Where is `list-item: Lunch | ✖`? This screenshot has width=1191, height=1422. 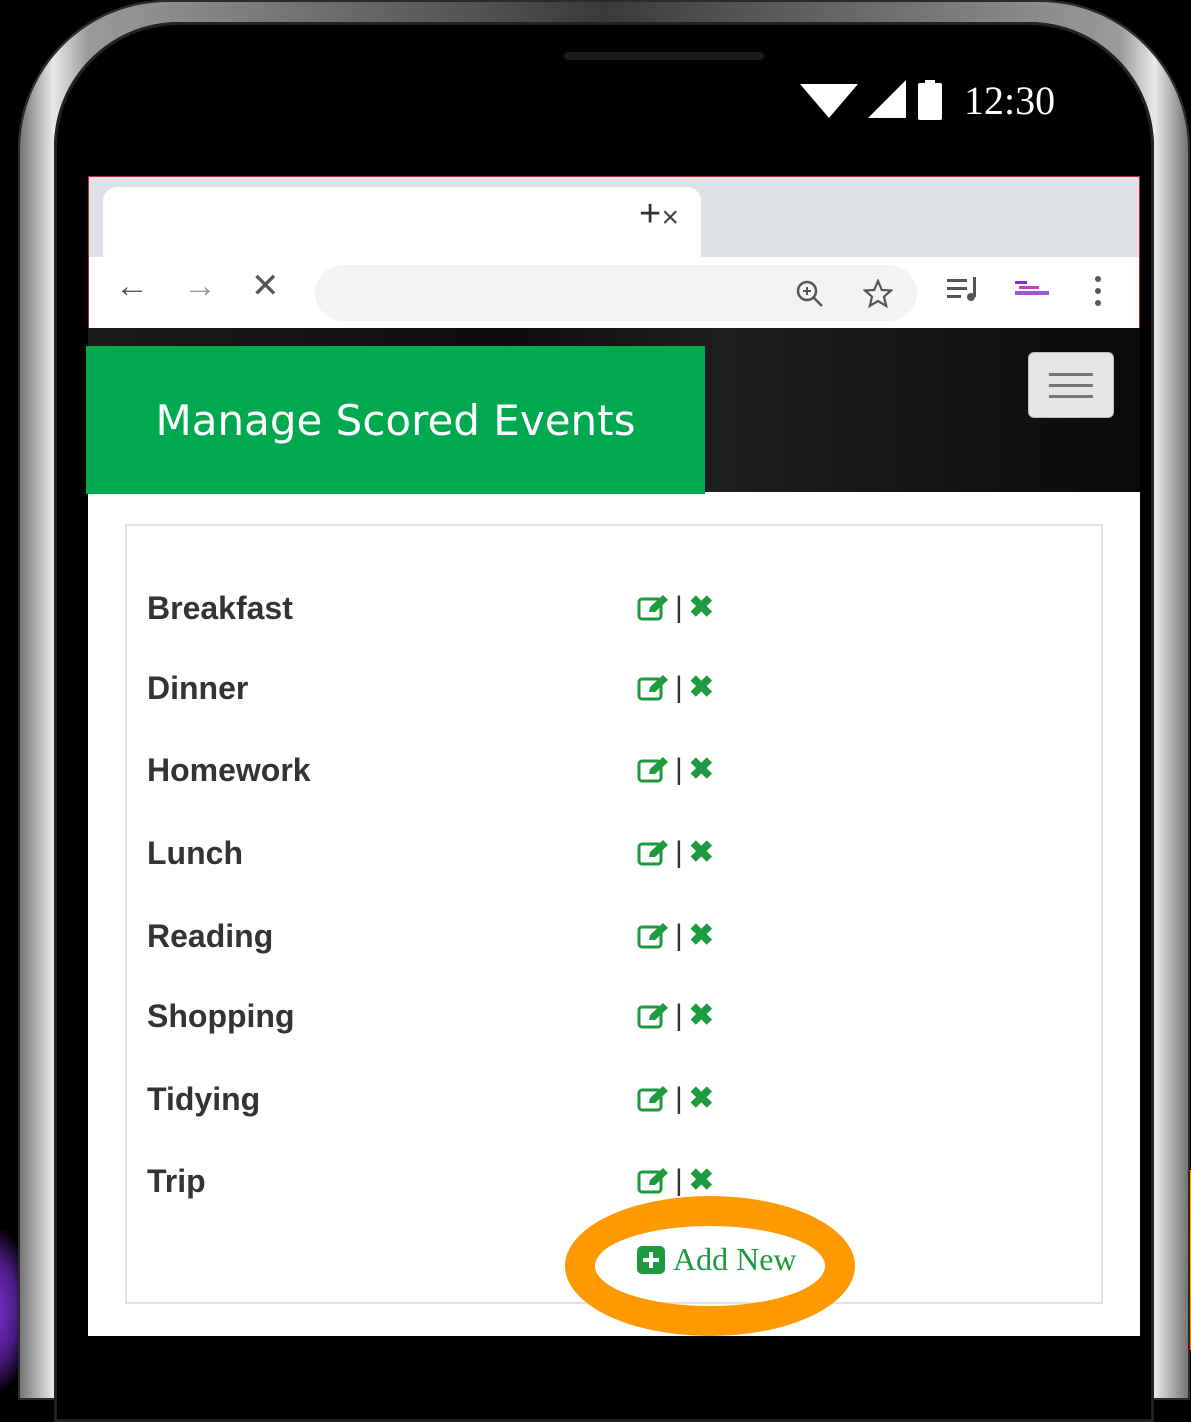
list-item: Lunch | ✖ is located at coordinates (614, 853).